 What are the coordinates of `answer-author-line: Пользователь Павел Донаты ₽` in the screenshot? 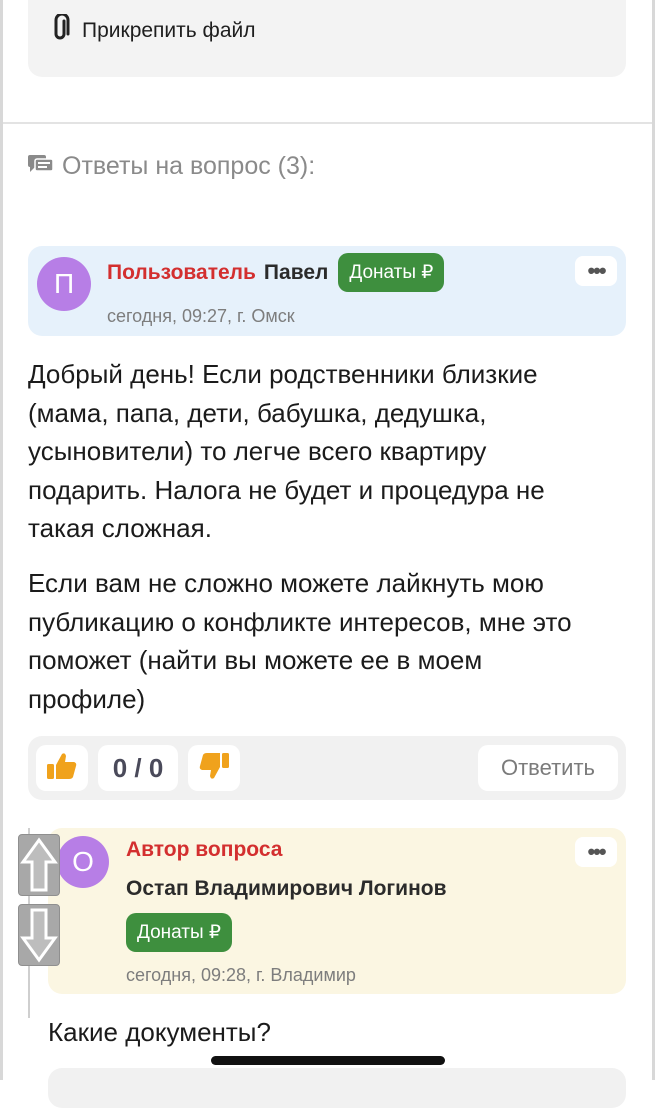 It's located at (276, 272).